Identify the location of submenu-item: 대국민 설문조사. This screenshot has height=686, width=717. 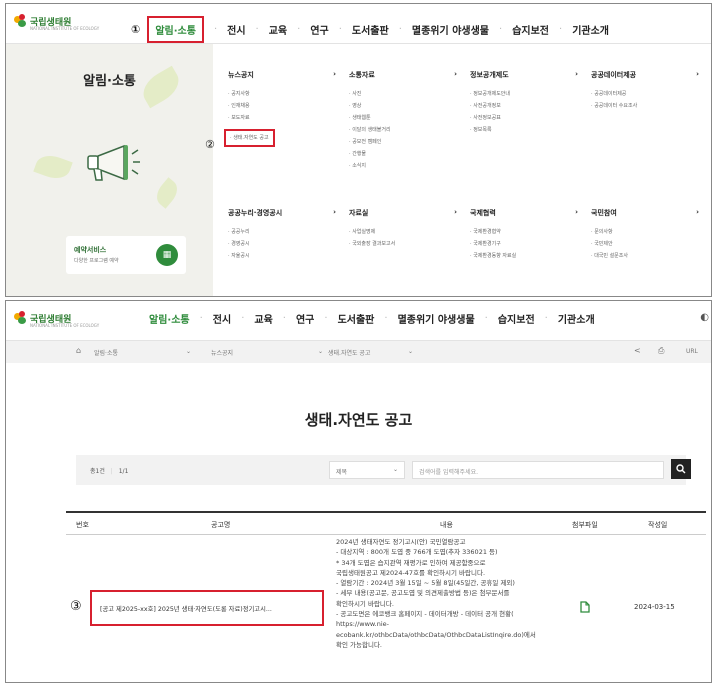
(645, 256).